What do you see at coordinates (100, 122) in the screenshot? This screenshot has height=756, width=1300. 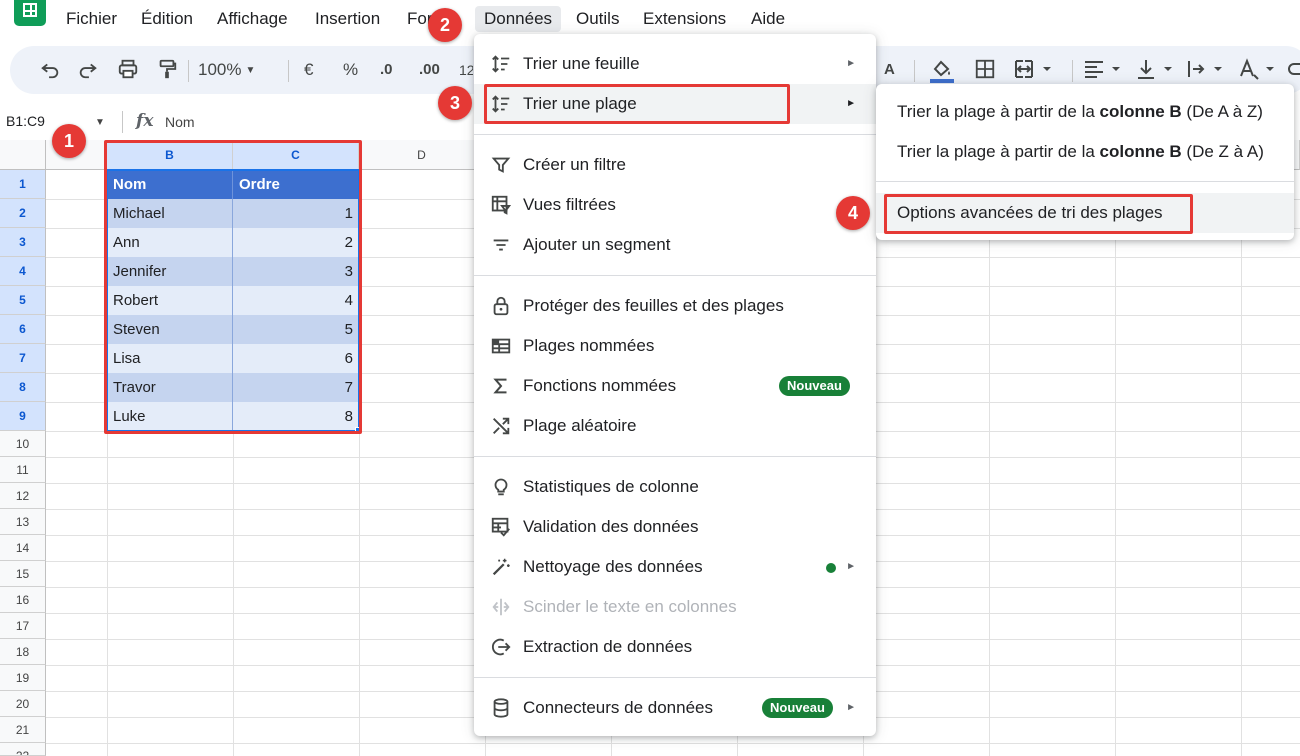 I see `chevron-down-icon: ▼` at bounding box center [100, 122].